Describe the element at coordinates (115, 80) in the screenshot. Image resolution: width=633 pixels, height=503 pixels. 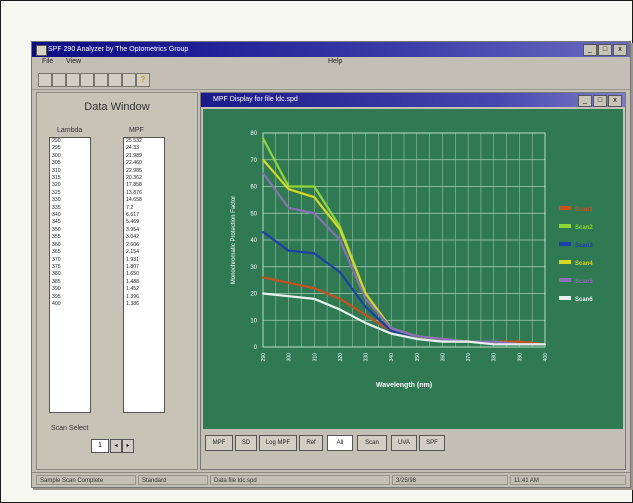
I see `paste-icon` at that location.